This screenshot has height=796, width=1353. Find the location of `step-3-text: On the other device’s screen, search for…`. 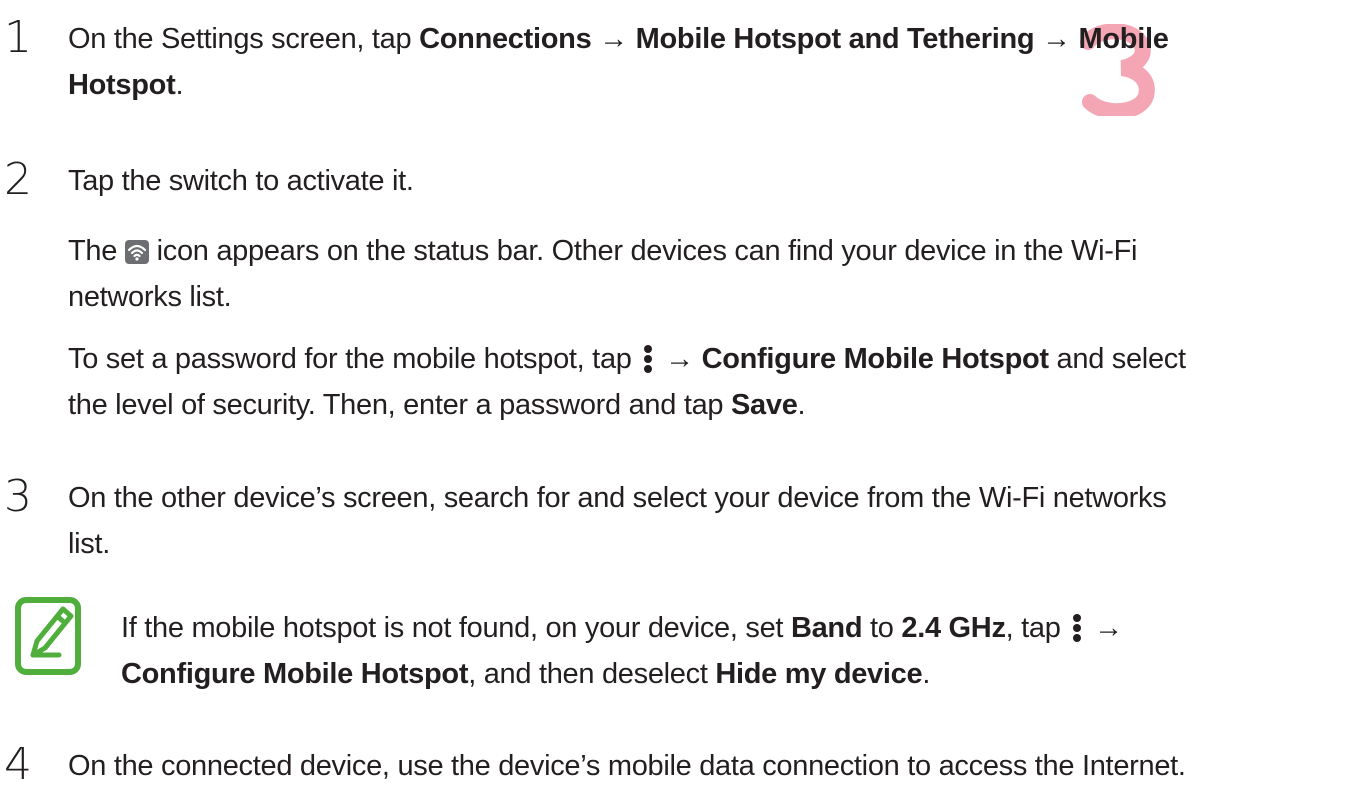

step-3-text: On the other device’s screen, search for… is located at coordinates (617, 521).